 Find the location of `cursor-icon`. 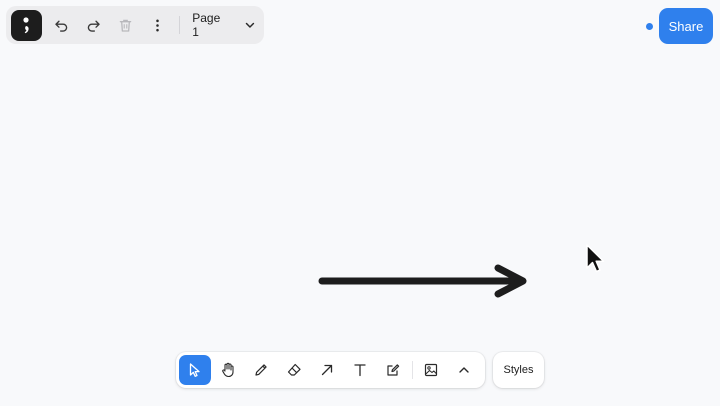

cursor-icon is located at coordinates (194, 370).